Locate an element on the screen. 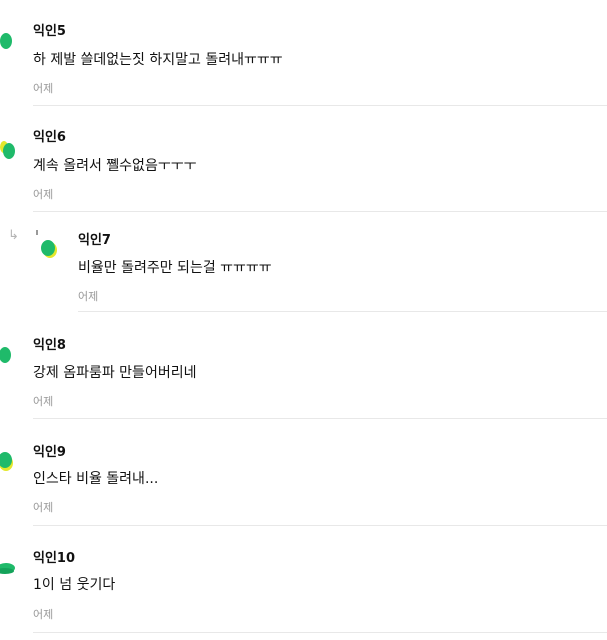  comment-author: 익인5 is located at coordinates (49, 29).